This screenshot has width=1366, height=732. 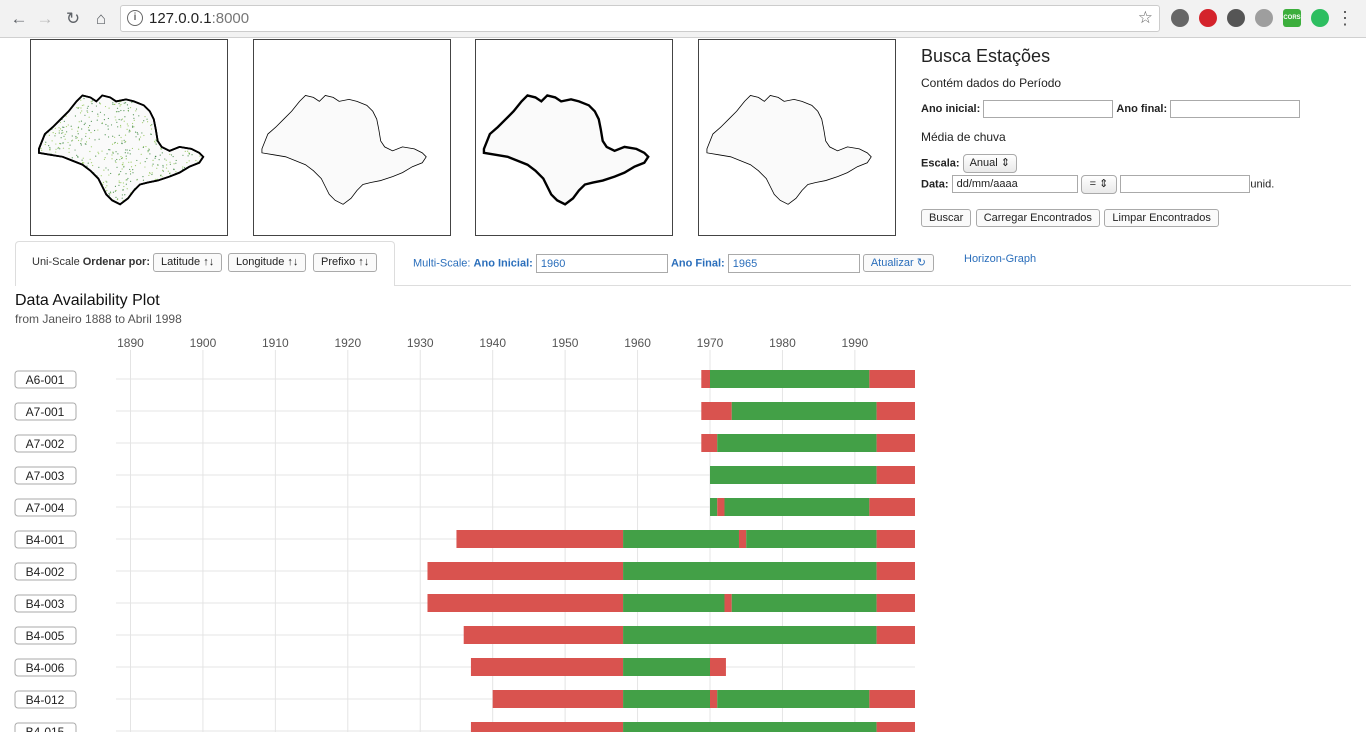 What do you see at coordinates (45, 604) in the screenshot?
I see `station-label: B4-003` at bounding box center [45, 604].